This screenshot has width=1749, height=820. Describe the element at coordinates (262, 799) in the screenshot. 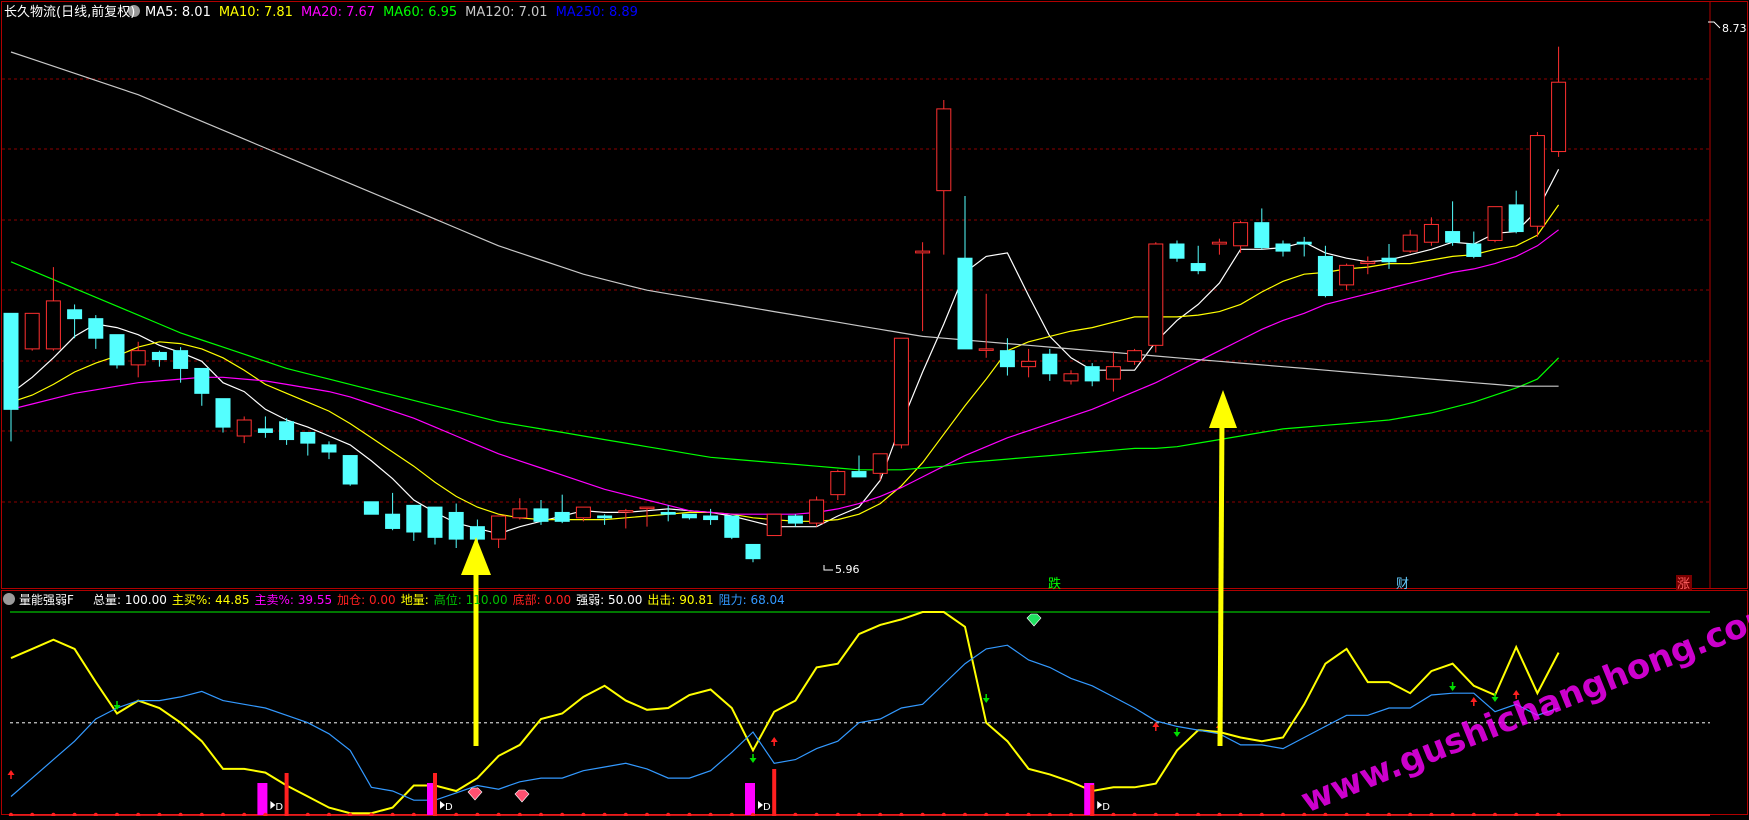

I see `volume-bar-magenta-a` at that location.